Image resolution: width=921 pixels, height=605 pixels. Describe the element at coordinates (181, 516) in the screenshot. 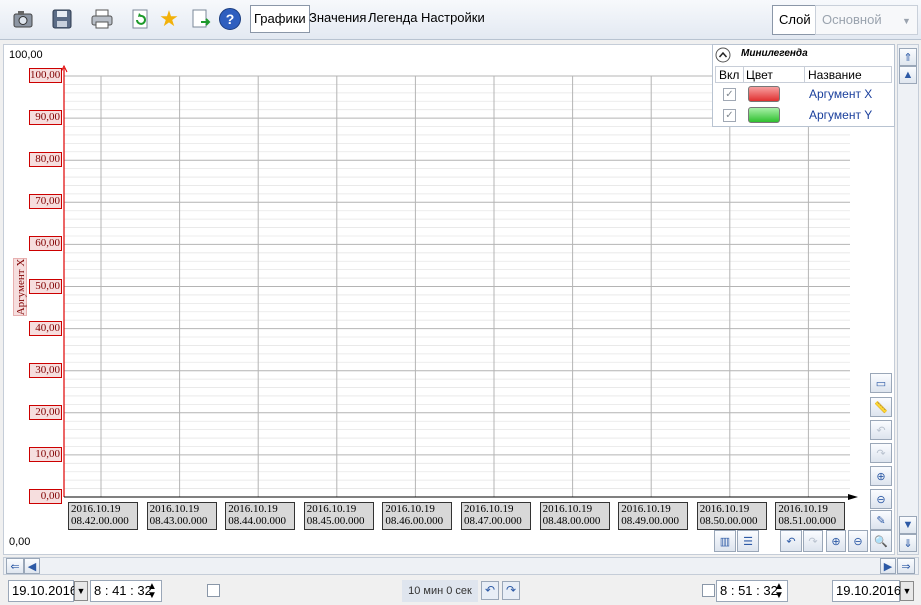

I see `x-tick-label: 2016.10.19 08.43.00.000` at that location.